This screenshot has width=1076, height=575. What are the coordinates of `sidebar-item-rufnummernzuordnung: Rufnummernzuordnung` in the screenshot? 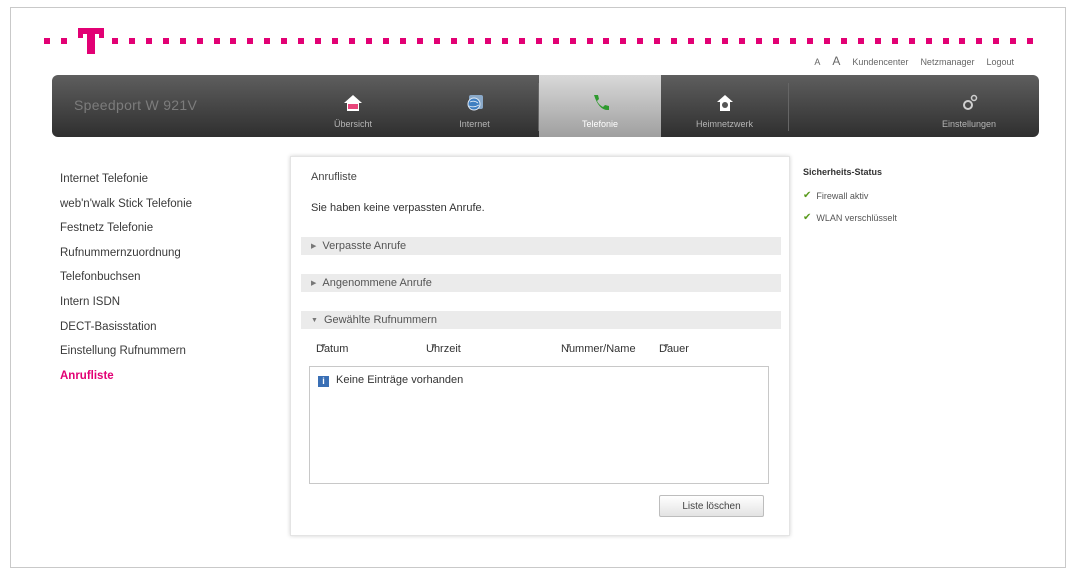 It's located at (126, 258).